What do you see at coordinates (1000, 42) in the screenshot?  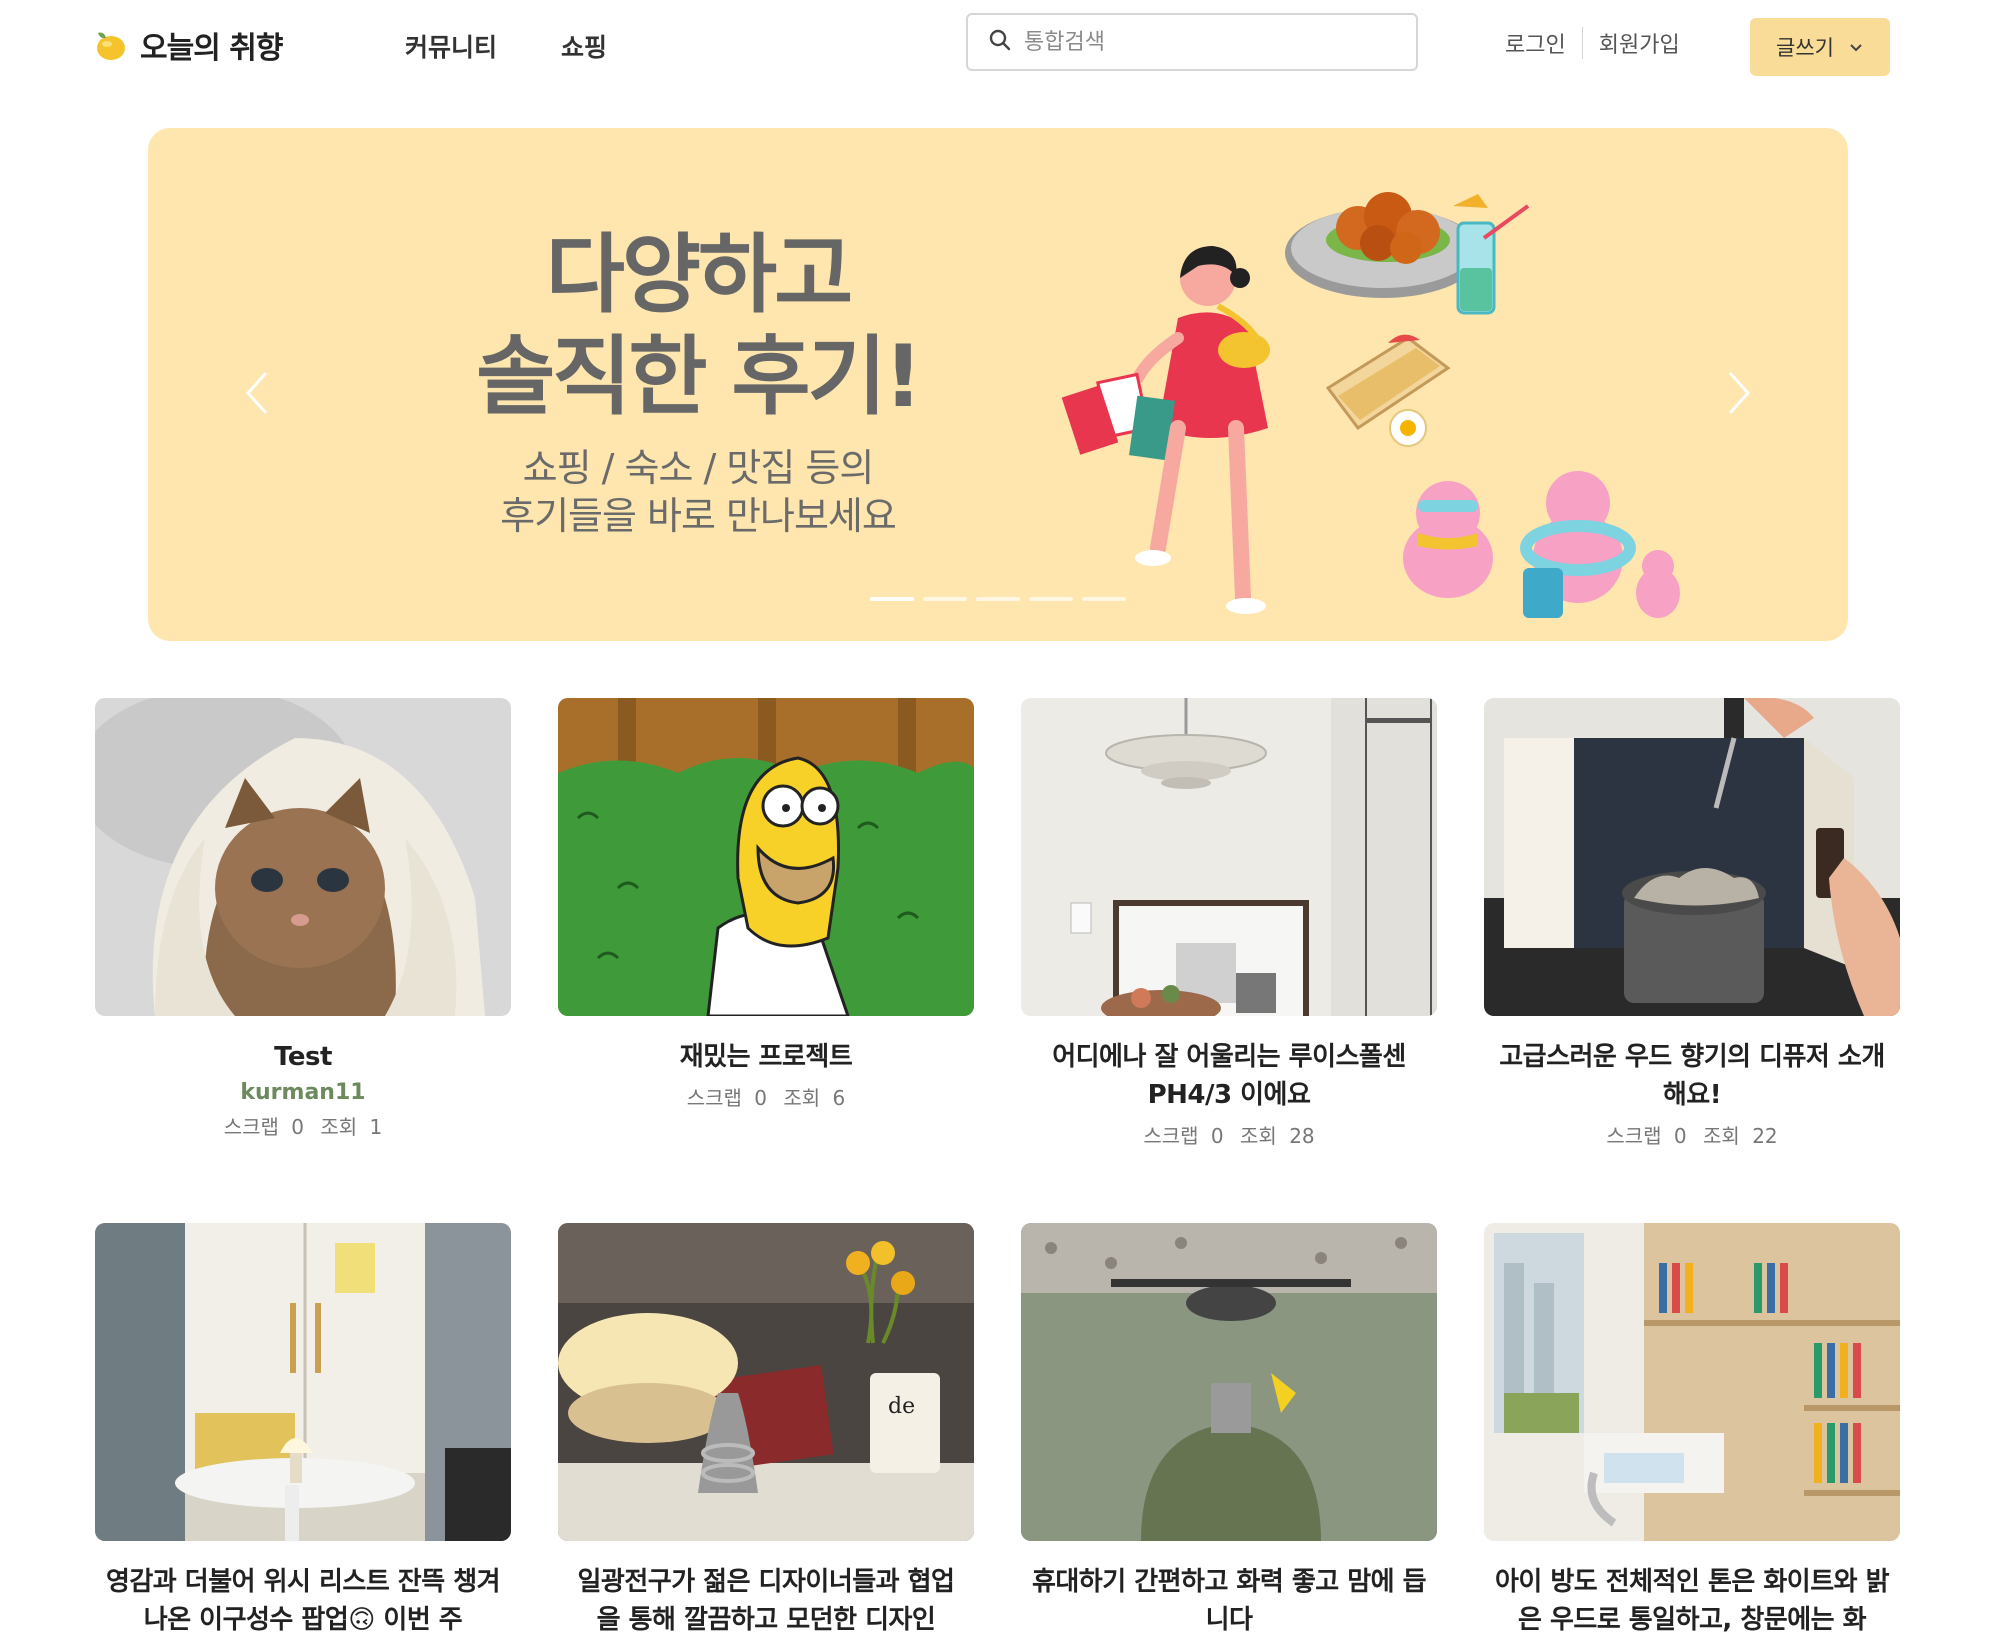 I see `search-icon` at bounding box center [1000, 42].